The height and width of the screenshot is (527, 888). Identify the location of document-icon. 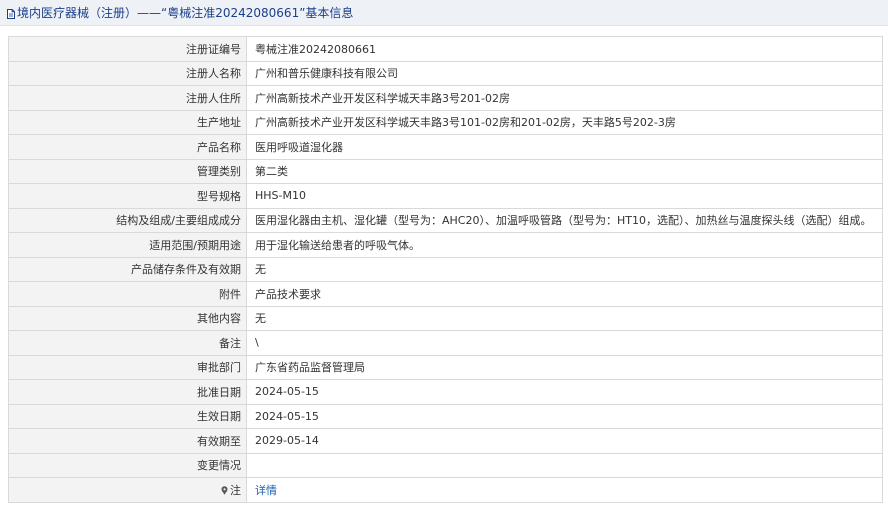
(11, 13).